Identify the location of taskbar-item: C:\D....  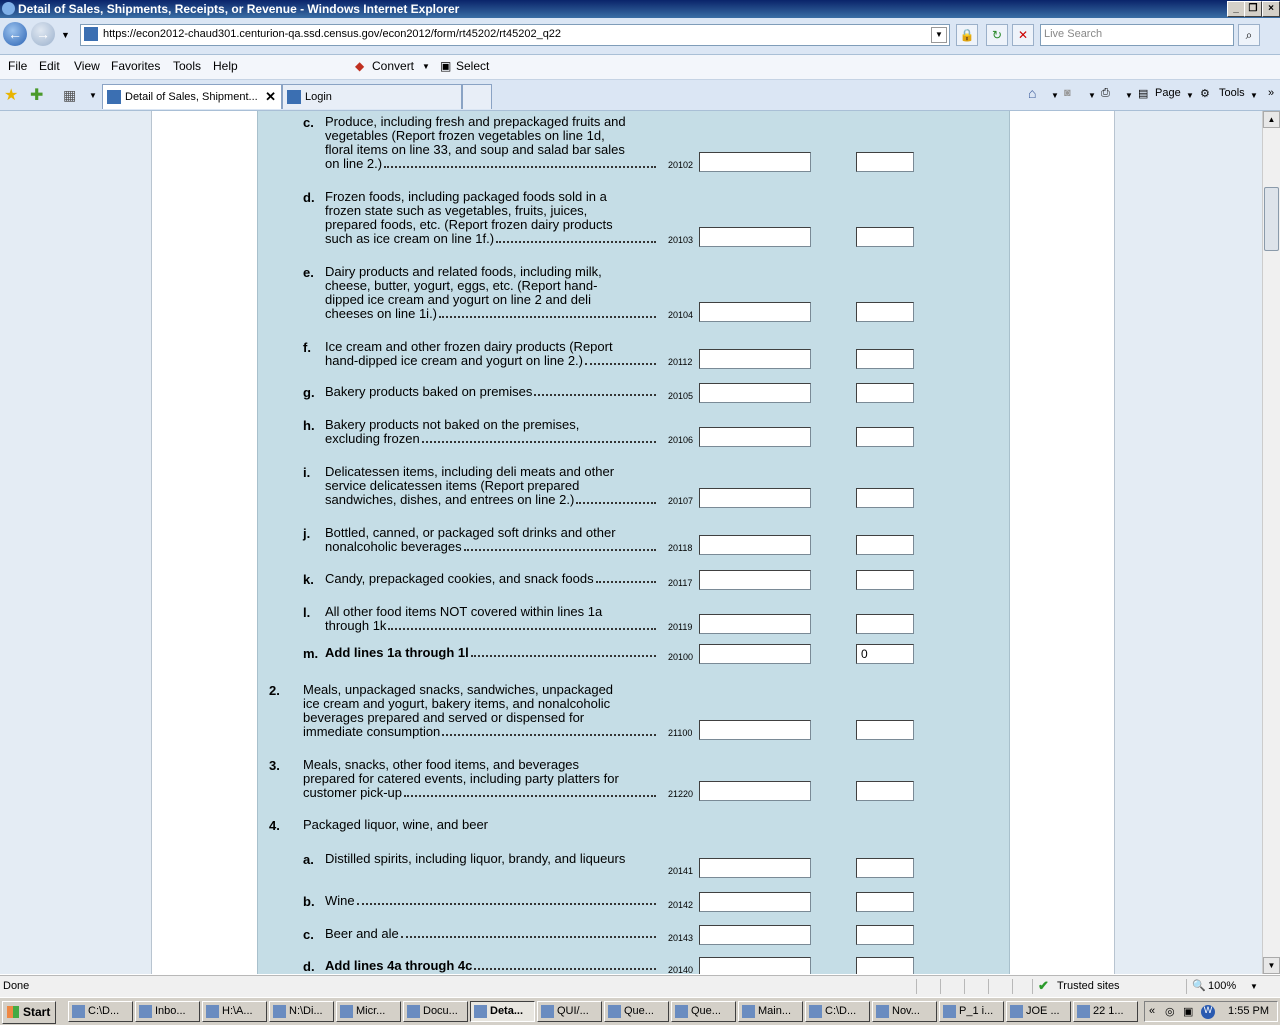
(100, 1011).